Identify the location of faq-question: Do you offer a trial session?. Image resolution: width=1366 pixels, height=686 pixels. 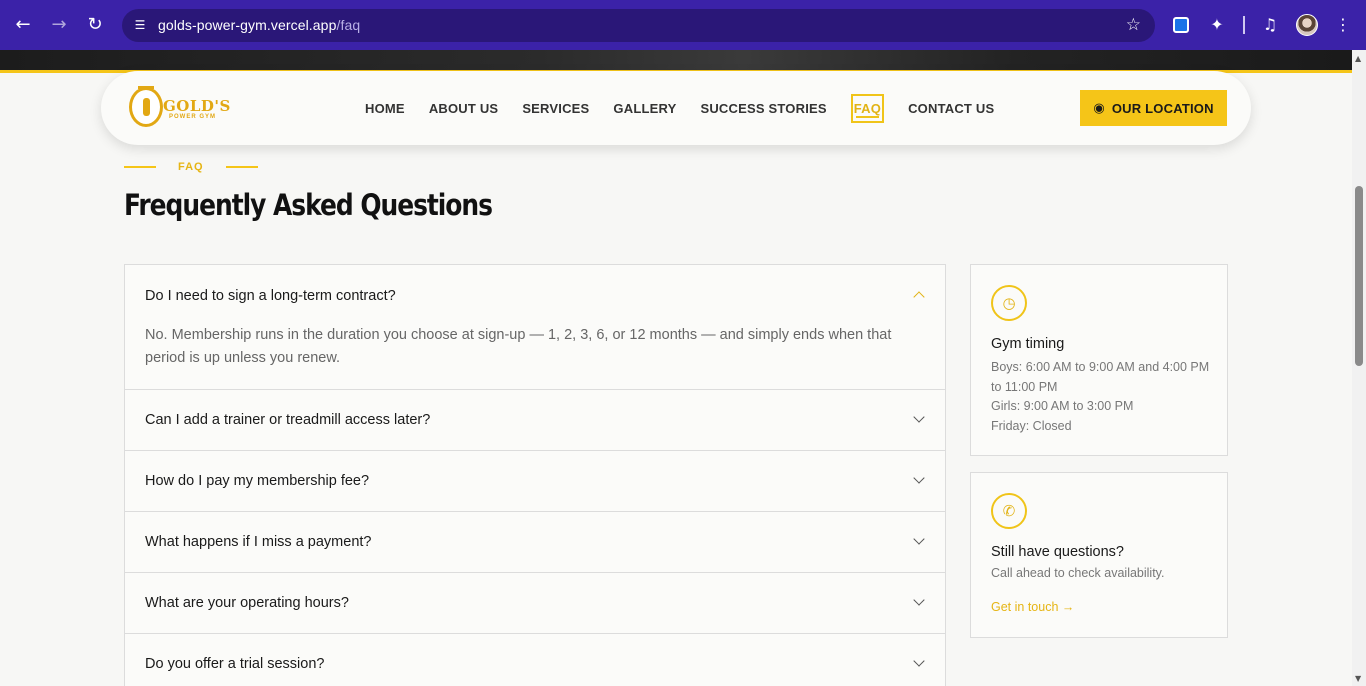
(535, 660).